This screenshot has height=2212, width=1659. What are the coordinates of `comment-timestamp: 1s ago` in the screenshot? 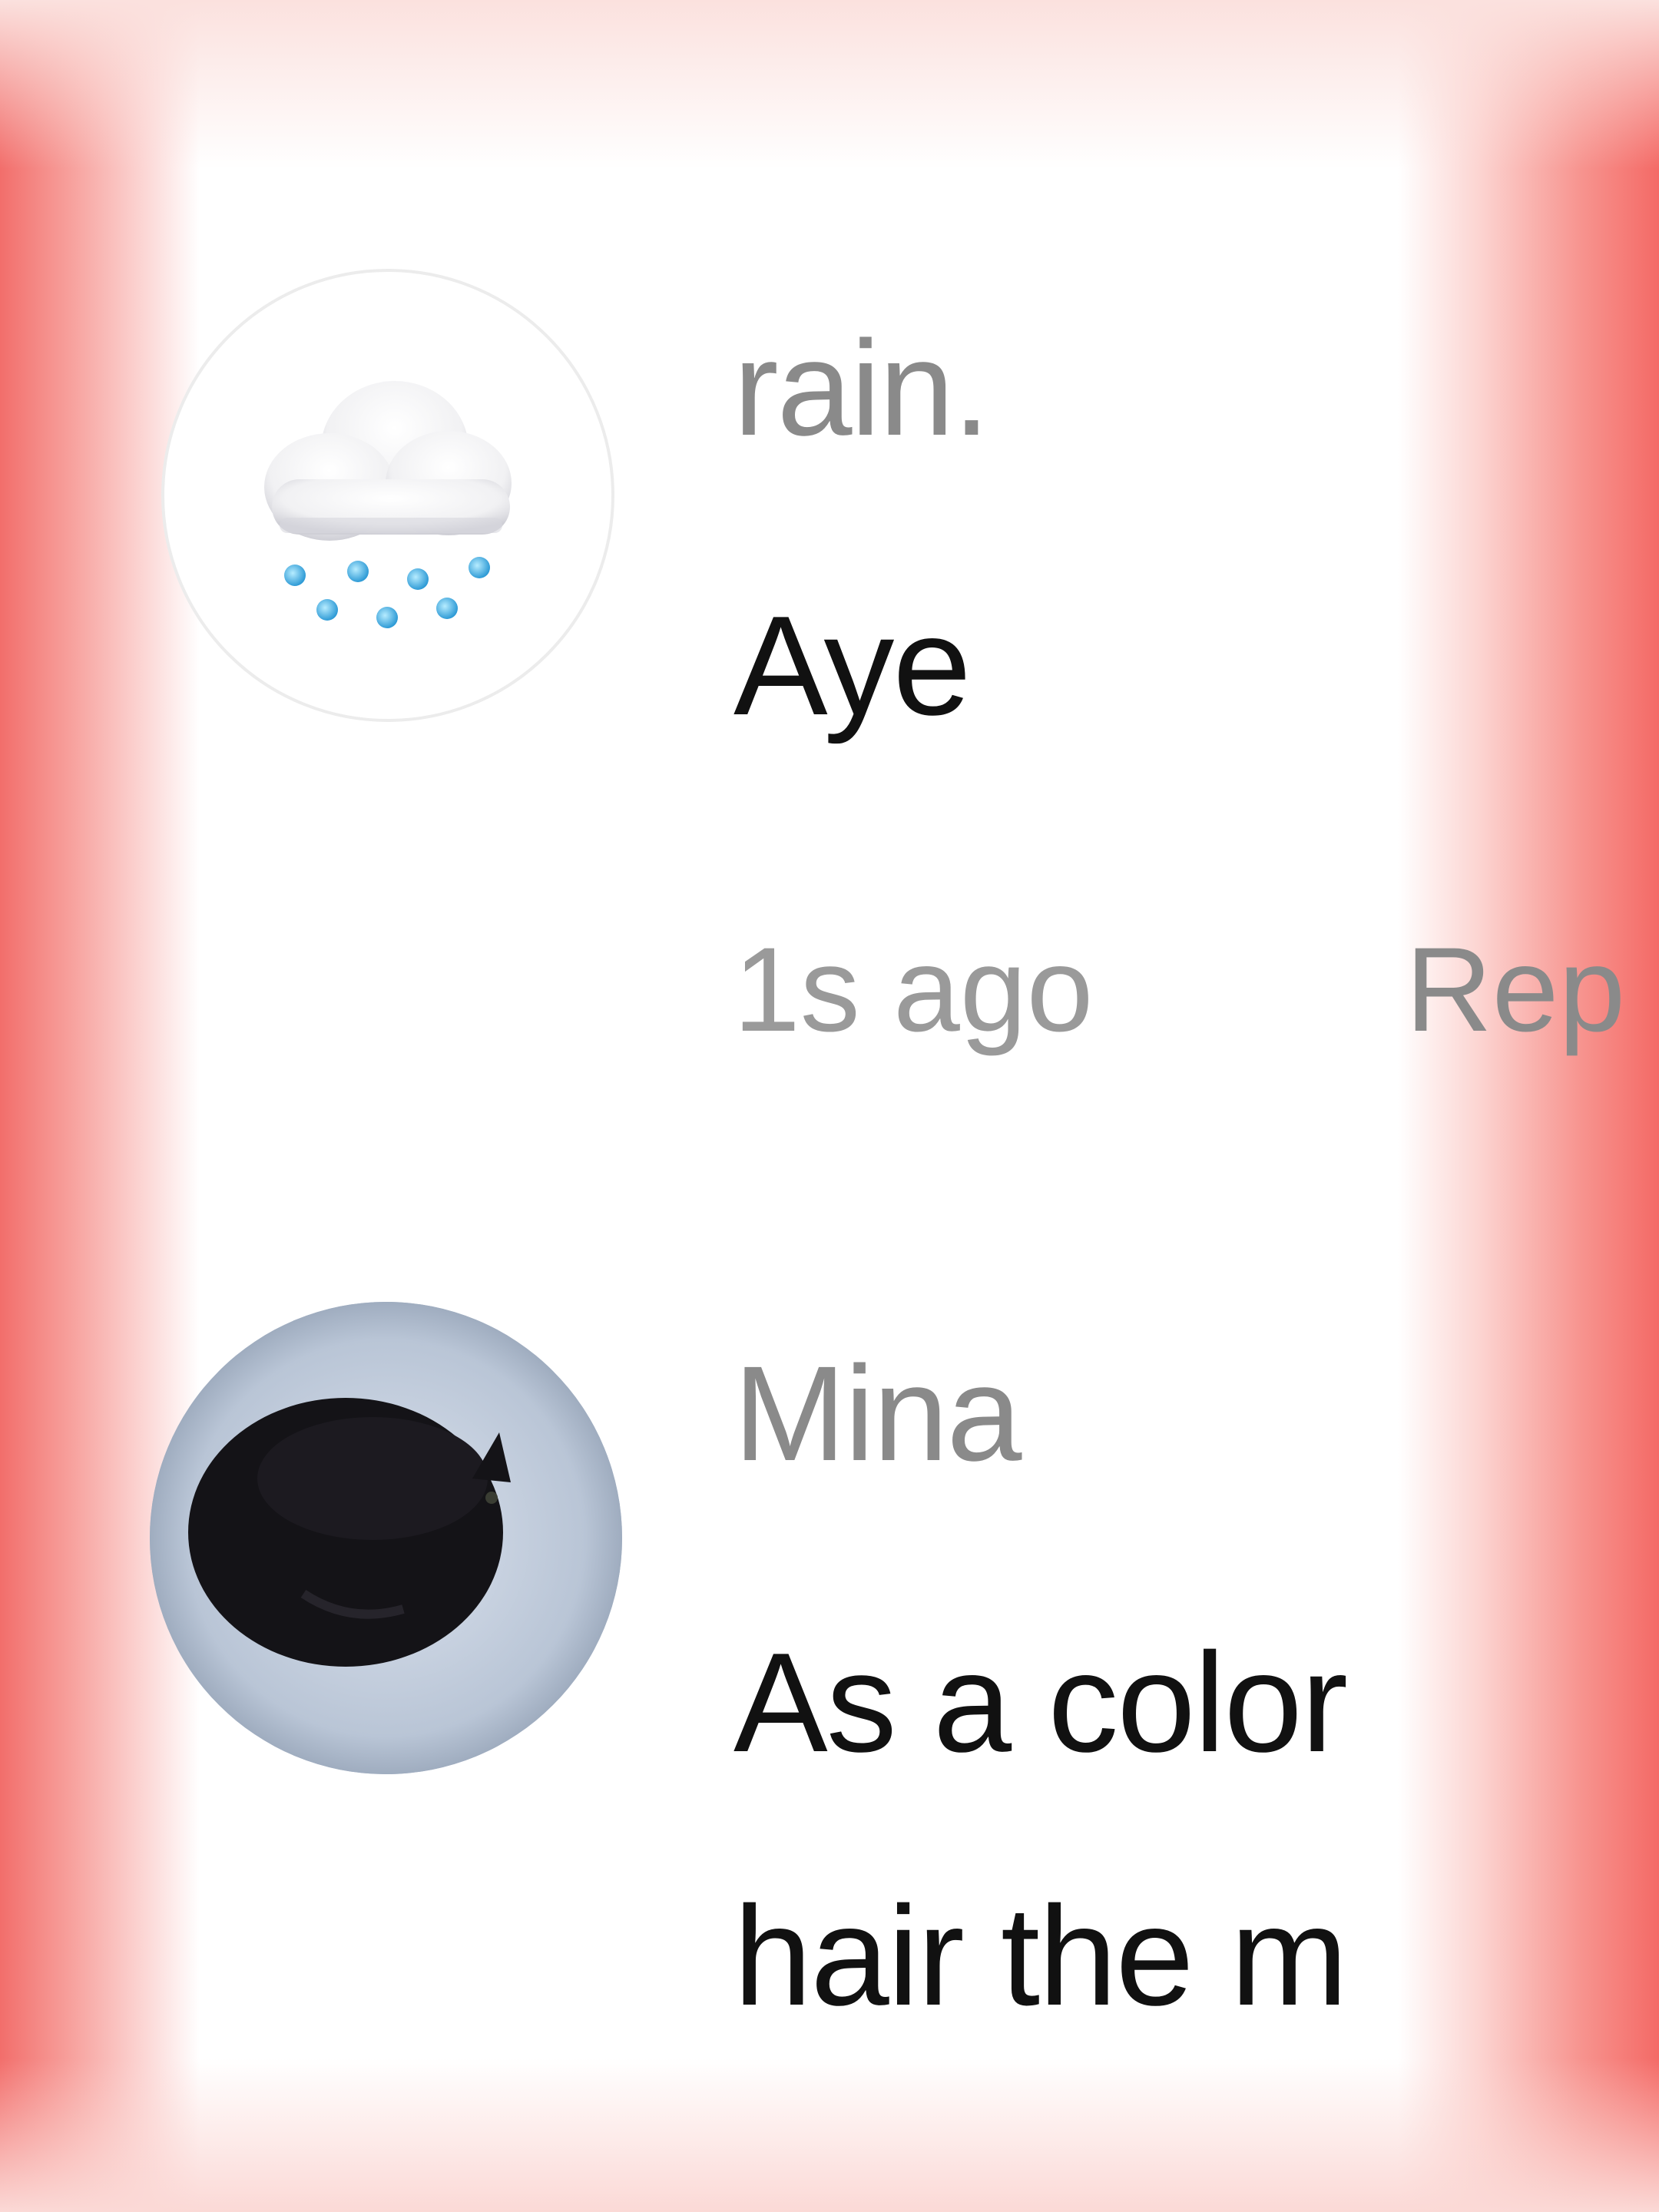 It's located at (914, 990).